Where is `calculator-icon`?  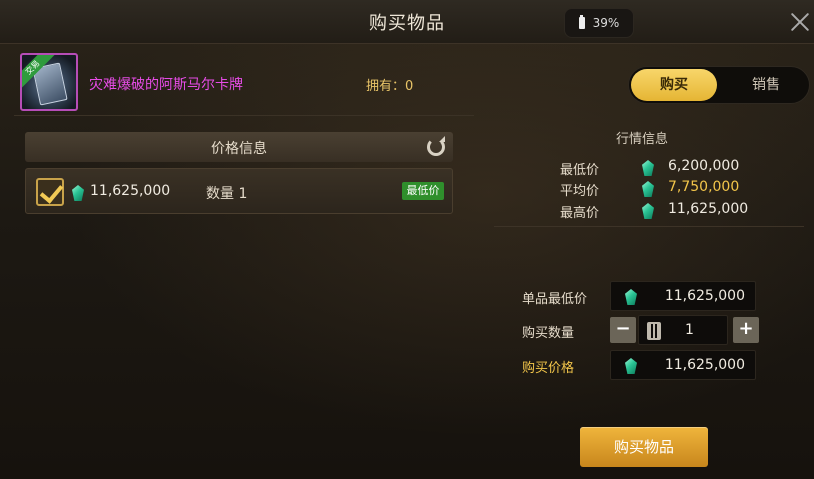
calculator-icon is located at coordinates (654, 331).